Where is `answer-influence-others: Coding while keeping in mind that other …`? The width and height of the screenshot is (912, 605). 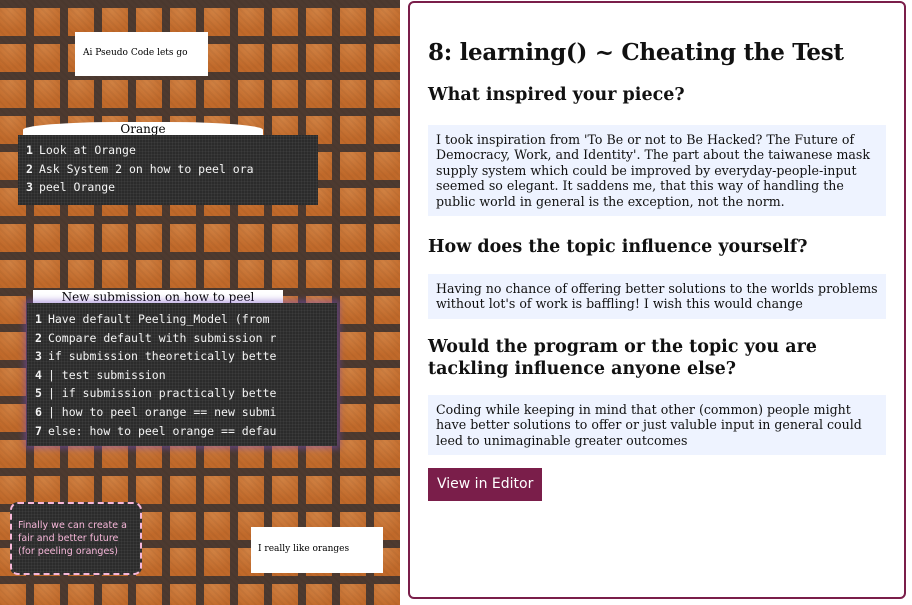 answer-influence-others: Coding while keeping in mind that other … is located at coordinates (657, 425).